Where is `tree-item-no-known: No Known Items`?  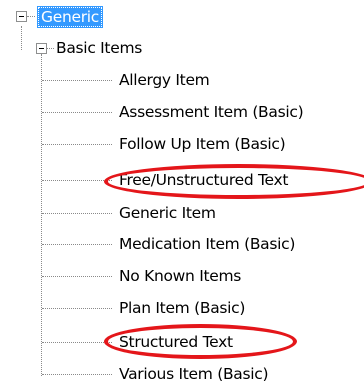
tree-item-no-known: No Known Items is located at coordinates (180, 276).